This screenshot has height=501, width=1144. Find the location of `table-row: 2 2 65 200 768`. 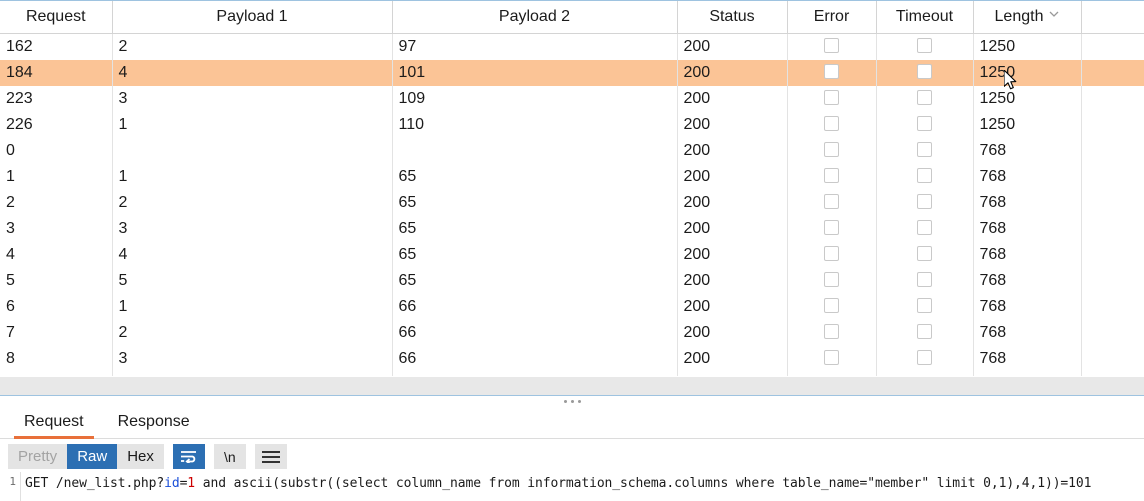

table-row: 2 2 65 200 768 is located at coordinates (572, 202).